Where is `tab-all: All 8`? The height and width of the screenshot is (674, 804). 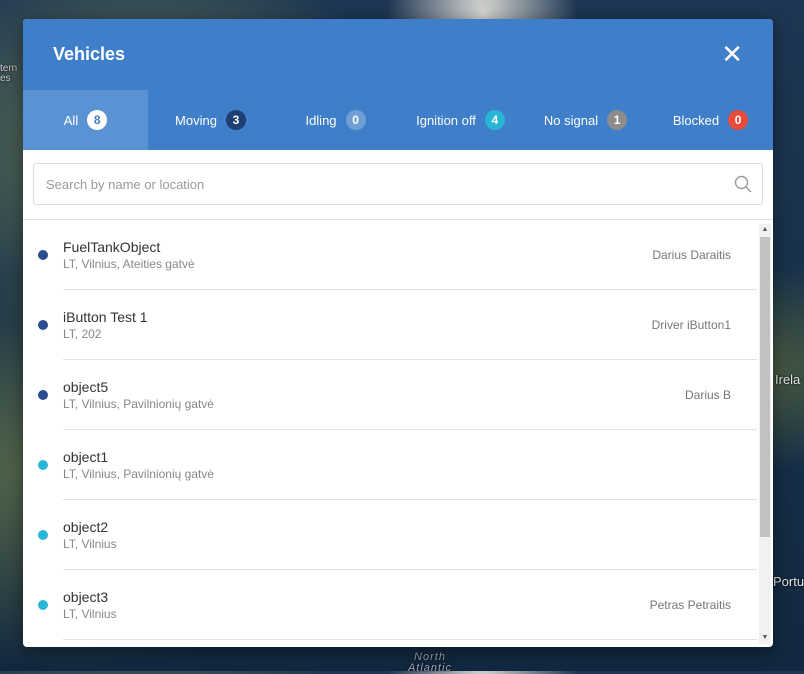
tab-all: All 8 is located at coordinates (85, 120).